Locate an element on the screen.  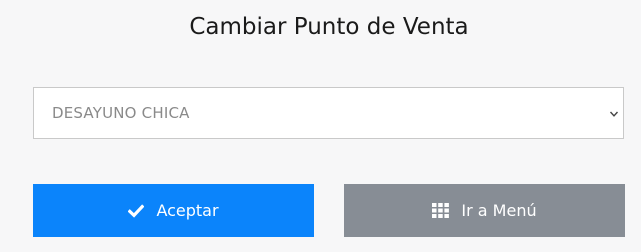
grid-icon is located at coordinates (441, 210).